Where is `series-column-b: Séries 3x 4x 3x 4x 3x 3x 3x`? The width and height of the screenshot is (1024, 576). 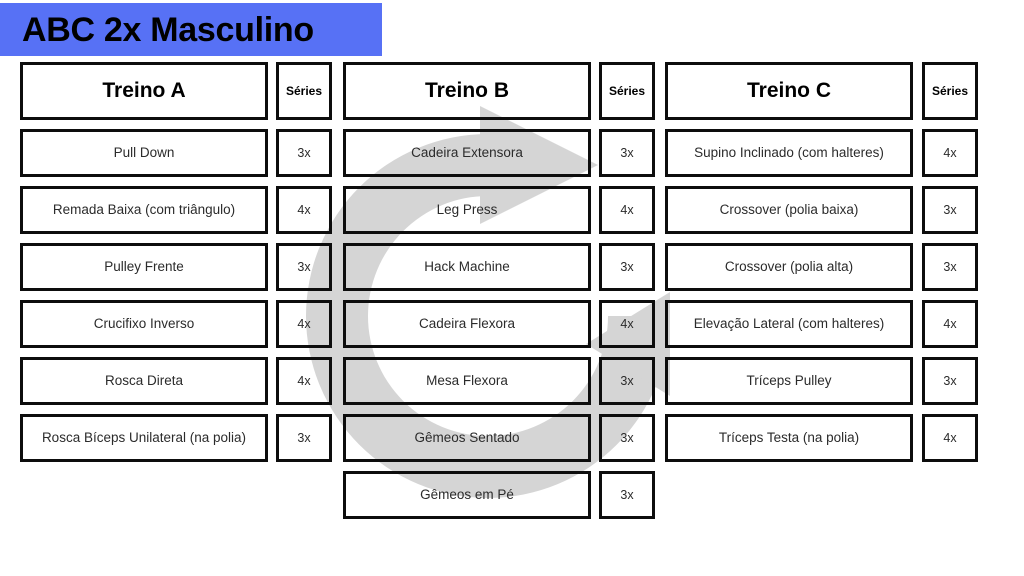 series-column-b: Séries 3x 4x 3x 4x 3x 3x 3x is located at coordinates (627, 295).